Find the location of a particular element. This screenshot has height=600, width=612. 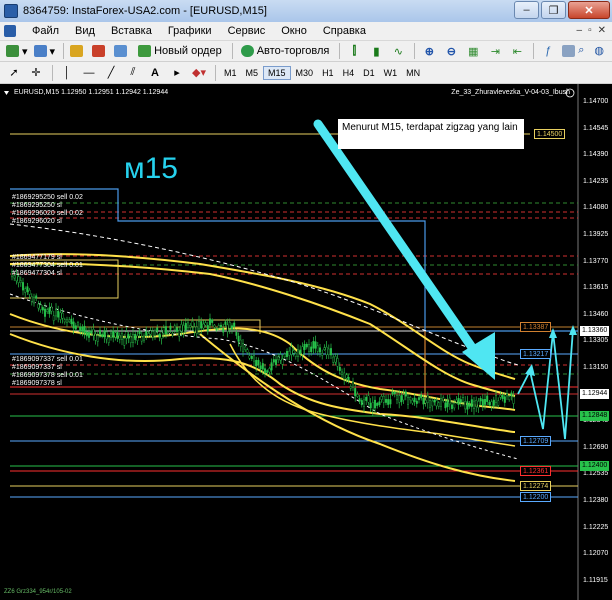

autotrading-icon is located at coordinates (247, 51).